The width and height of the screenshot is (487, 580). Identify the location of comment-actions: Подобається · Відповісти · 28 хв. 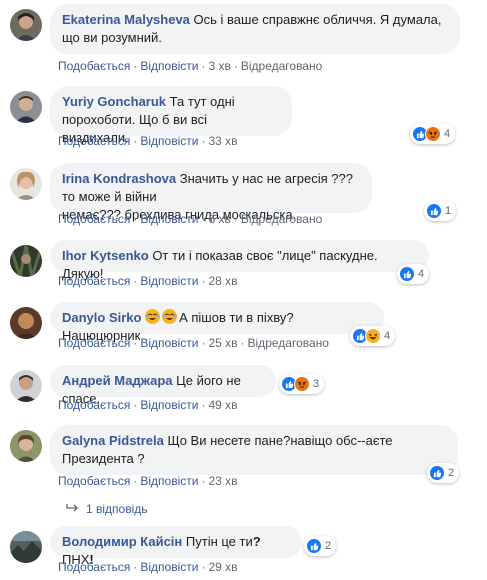
(148, 281).